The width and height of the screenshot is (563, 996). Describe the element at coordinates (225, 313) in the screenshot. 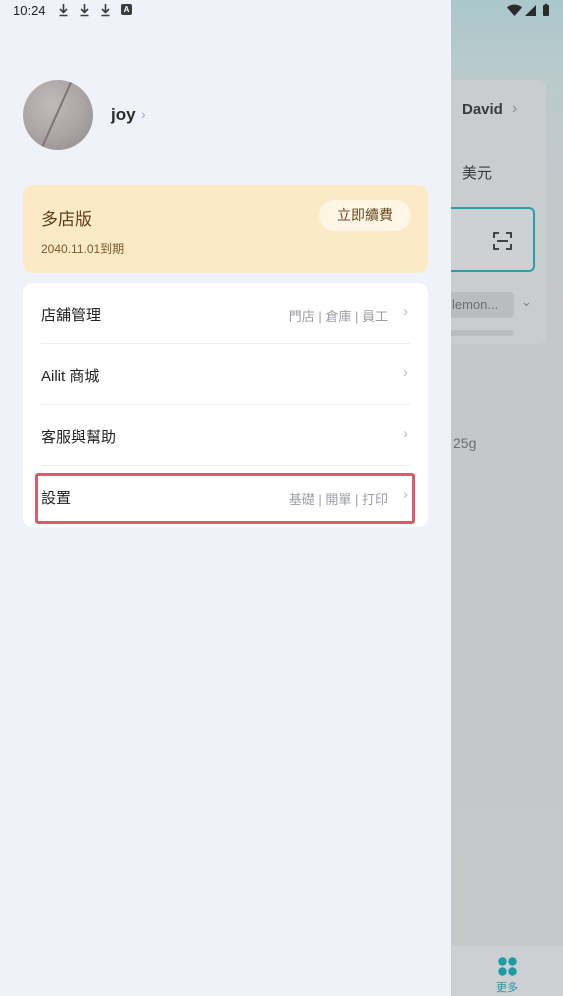

I see `menu-item-store-management: 店舖管理 門店 | 倉庫 | 員工 ›` at that location.